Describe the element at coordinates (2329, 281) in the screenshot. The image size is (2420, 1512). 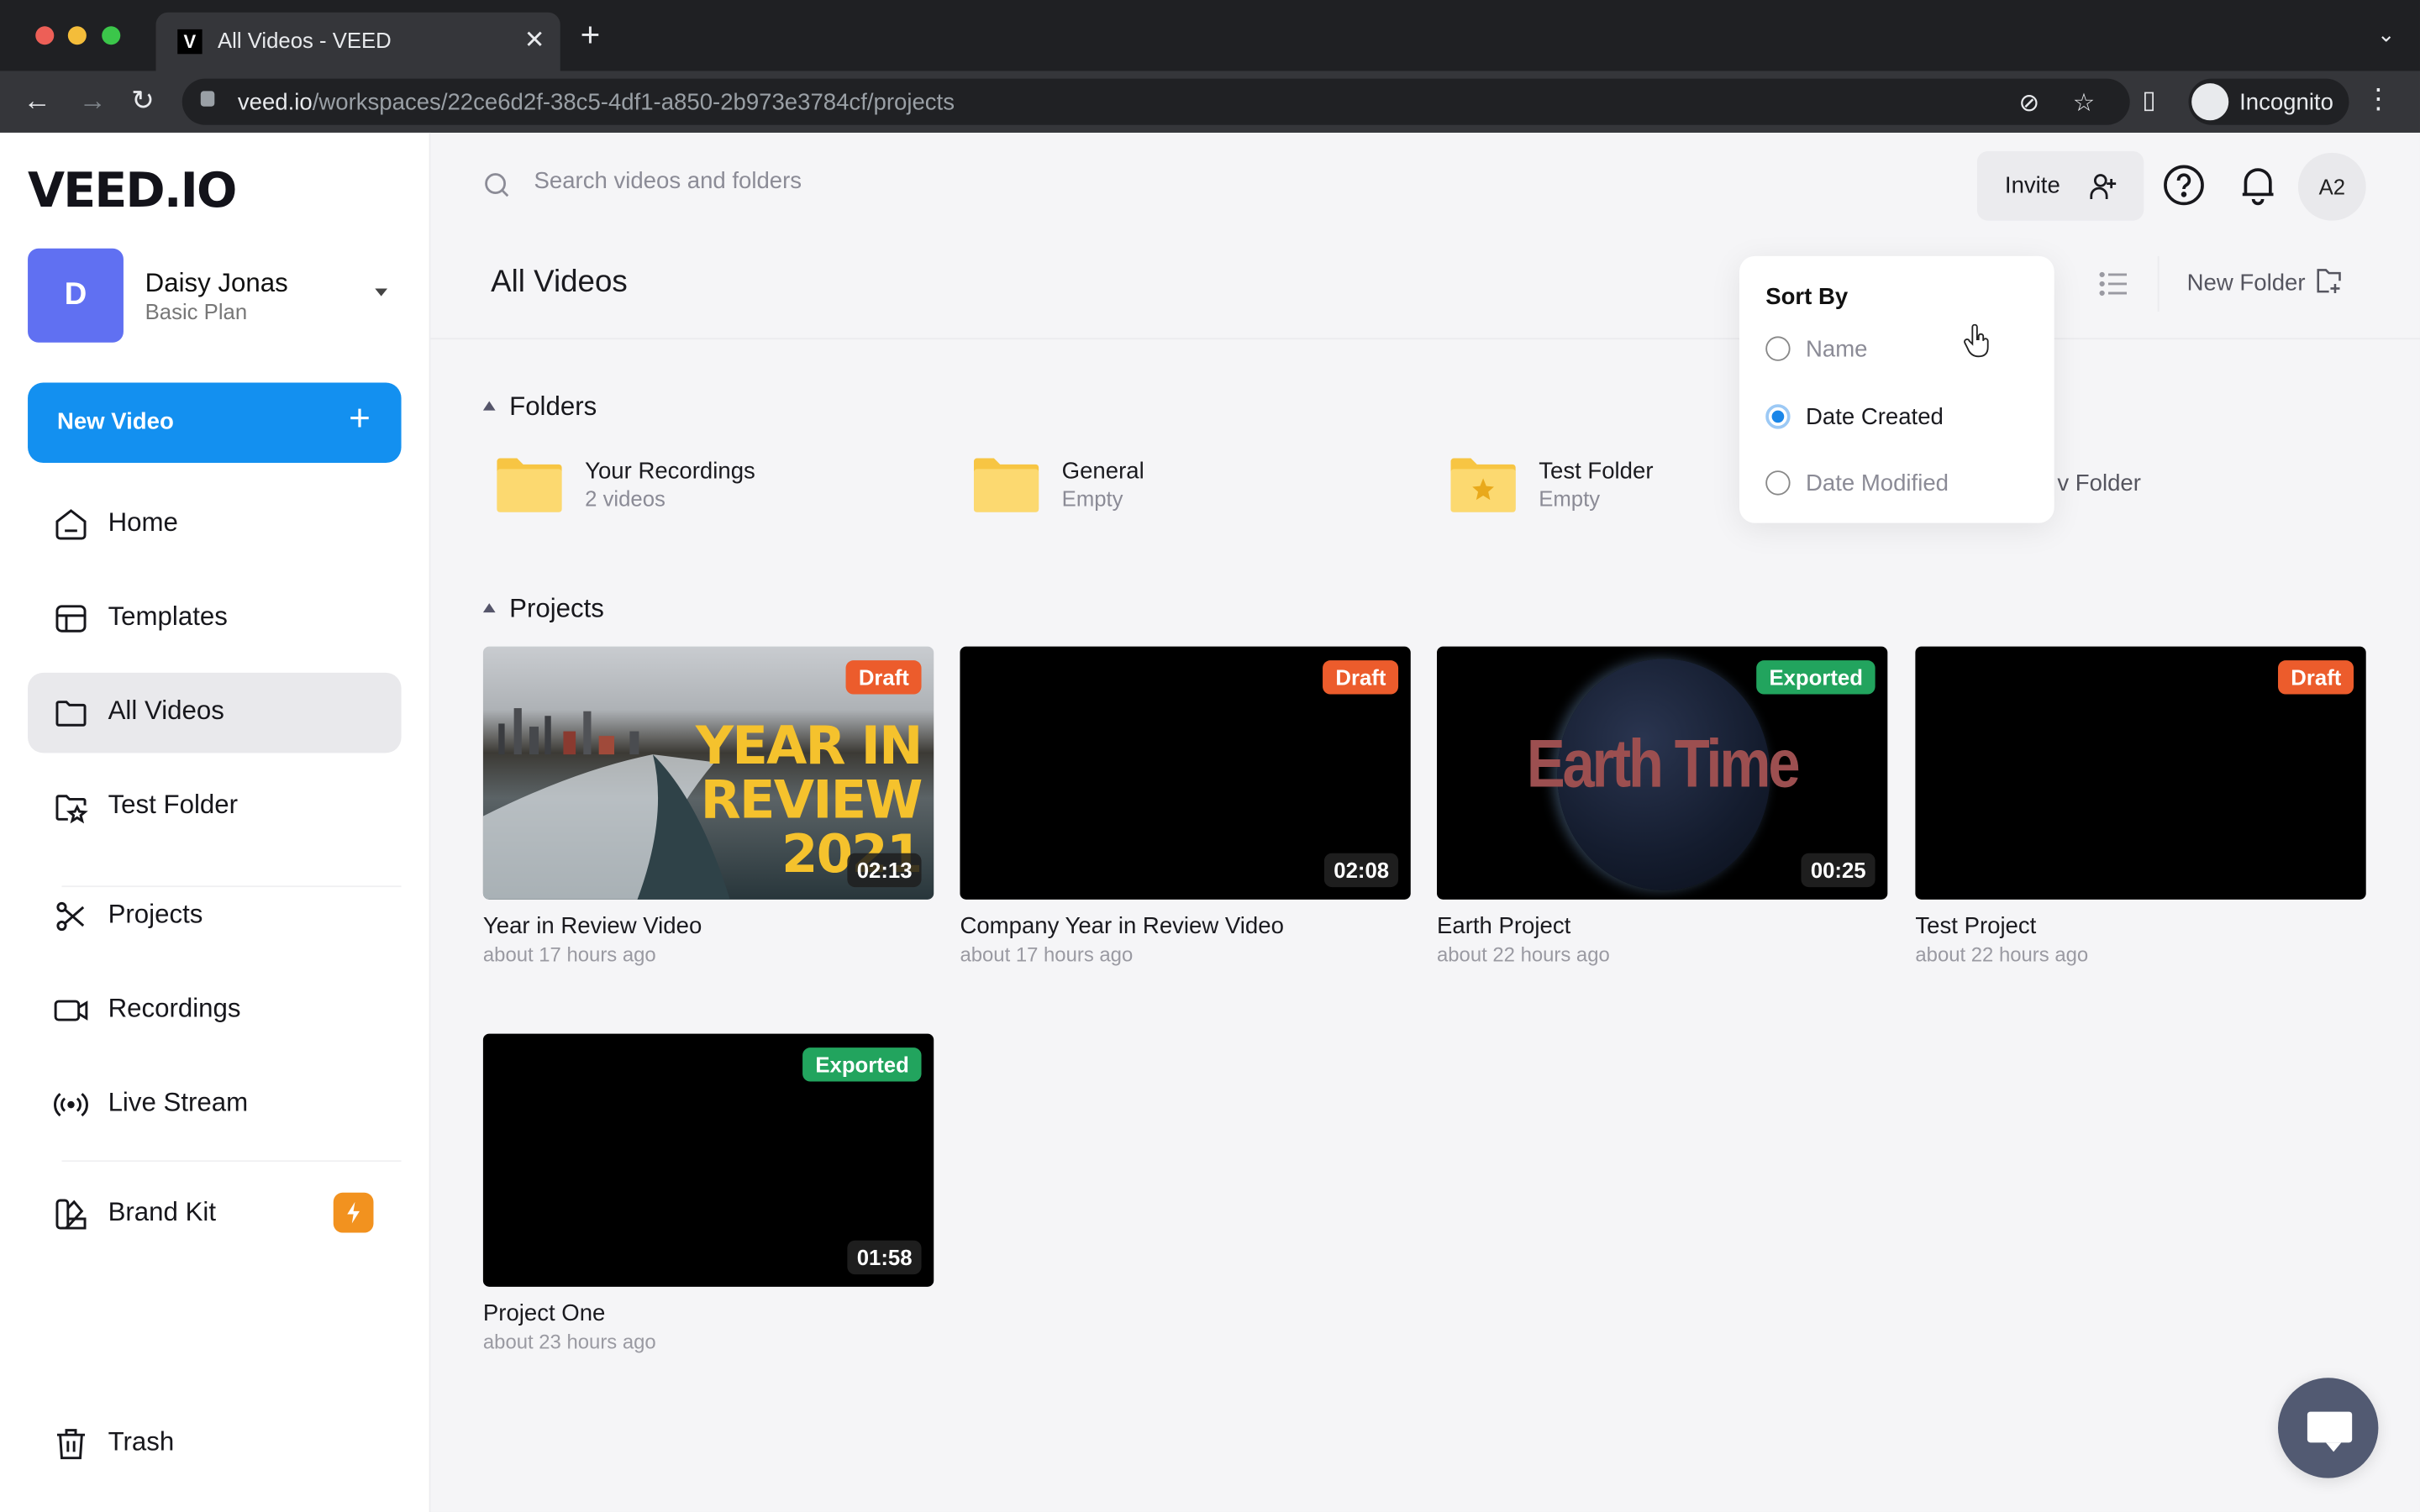
I see `folder-plus-icon` at that location.